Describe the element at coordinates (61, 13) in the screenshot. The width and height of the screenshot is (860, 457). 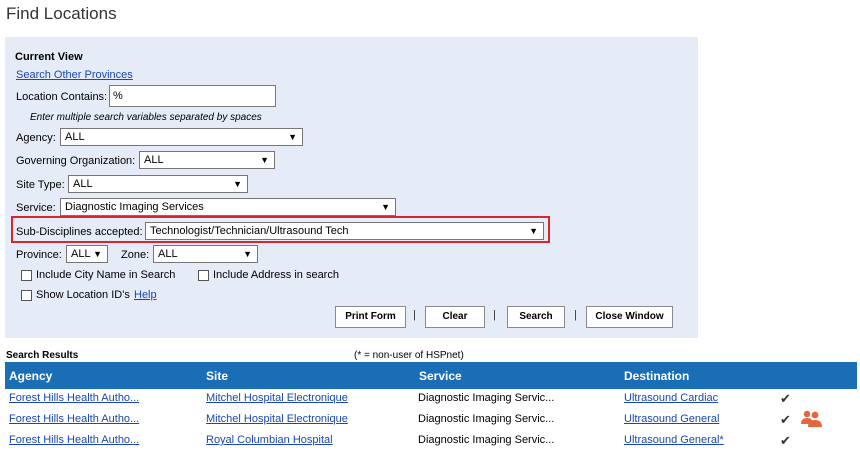
I see `page-title: Find Locations` at that location.